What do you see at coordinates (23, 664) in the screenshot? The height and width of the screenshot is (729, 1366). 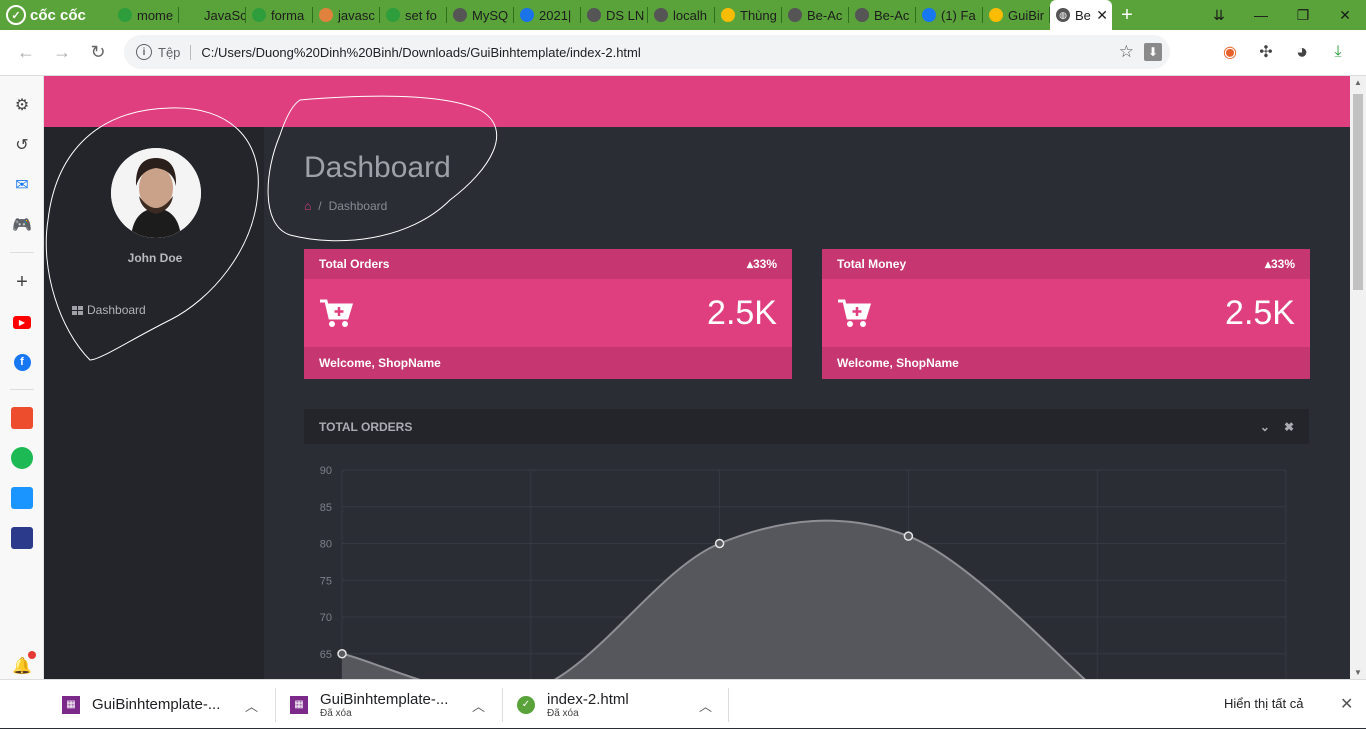 I see `notification-bell-icon: 🔔` at bounding box center [23, 664].